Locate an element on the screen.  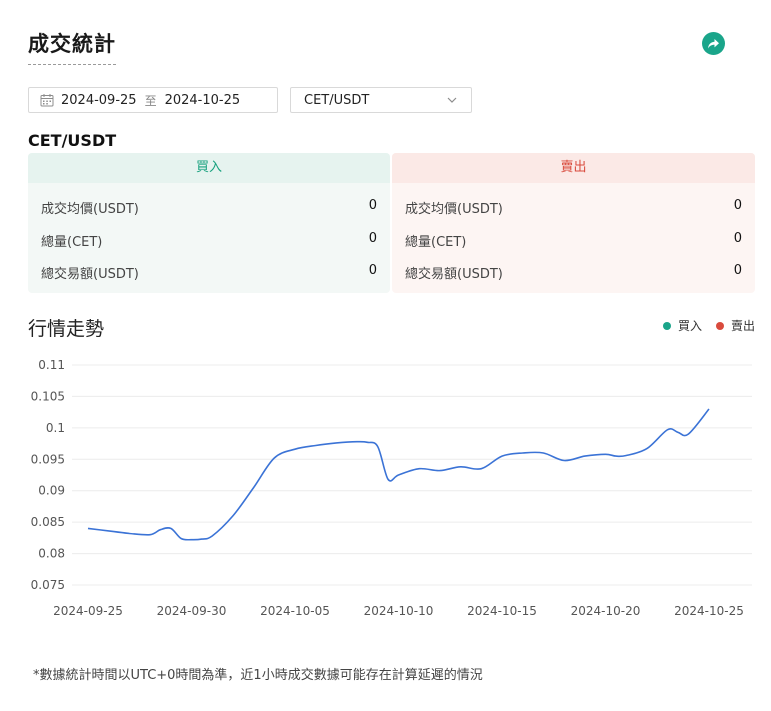
pair-heading: CET/USDT is located at coordinates (72, 140).